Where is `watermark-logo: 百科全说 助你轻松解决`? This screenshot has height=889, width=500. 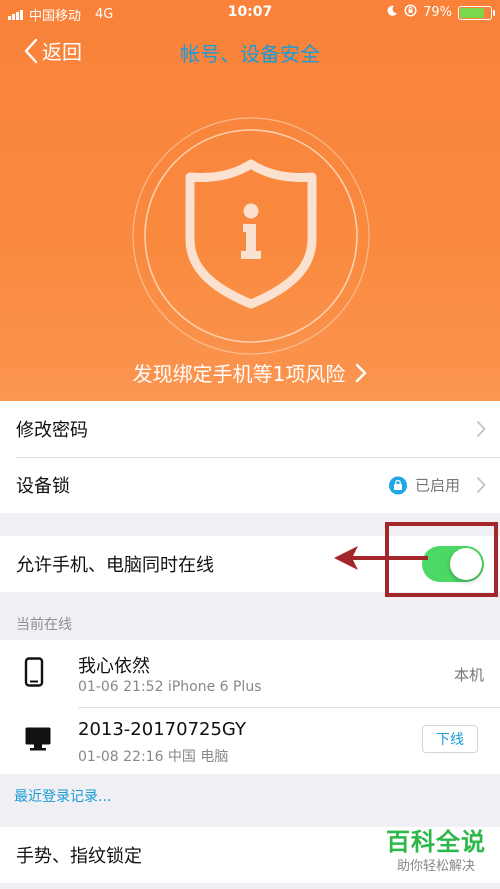
watermark-logo: 百科全说 助你轻松解决 is located at coordinates (436, 852).